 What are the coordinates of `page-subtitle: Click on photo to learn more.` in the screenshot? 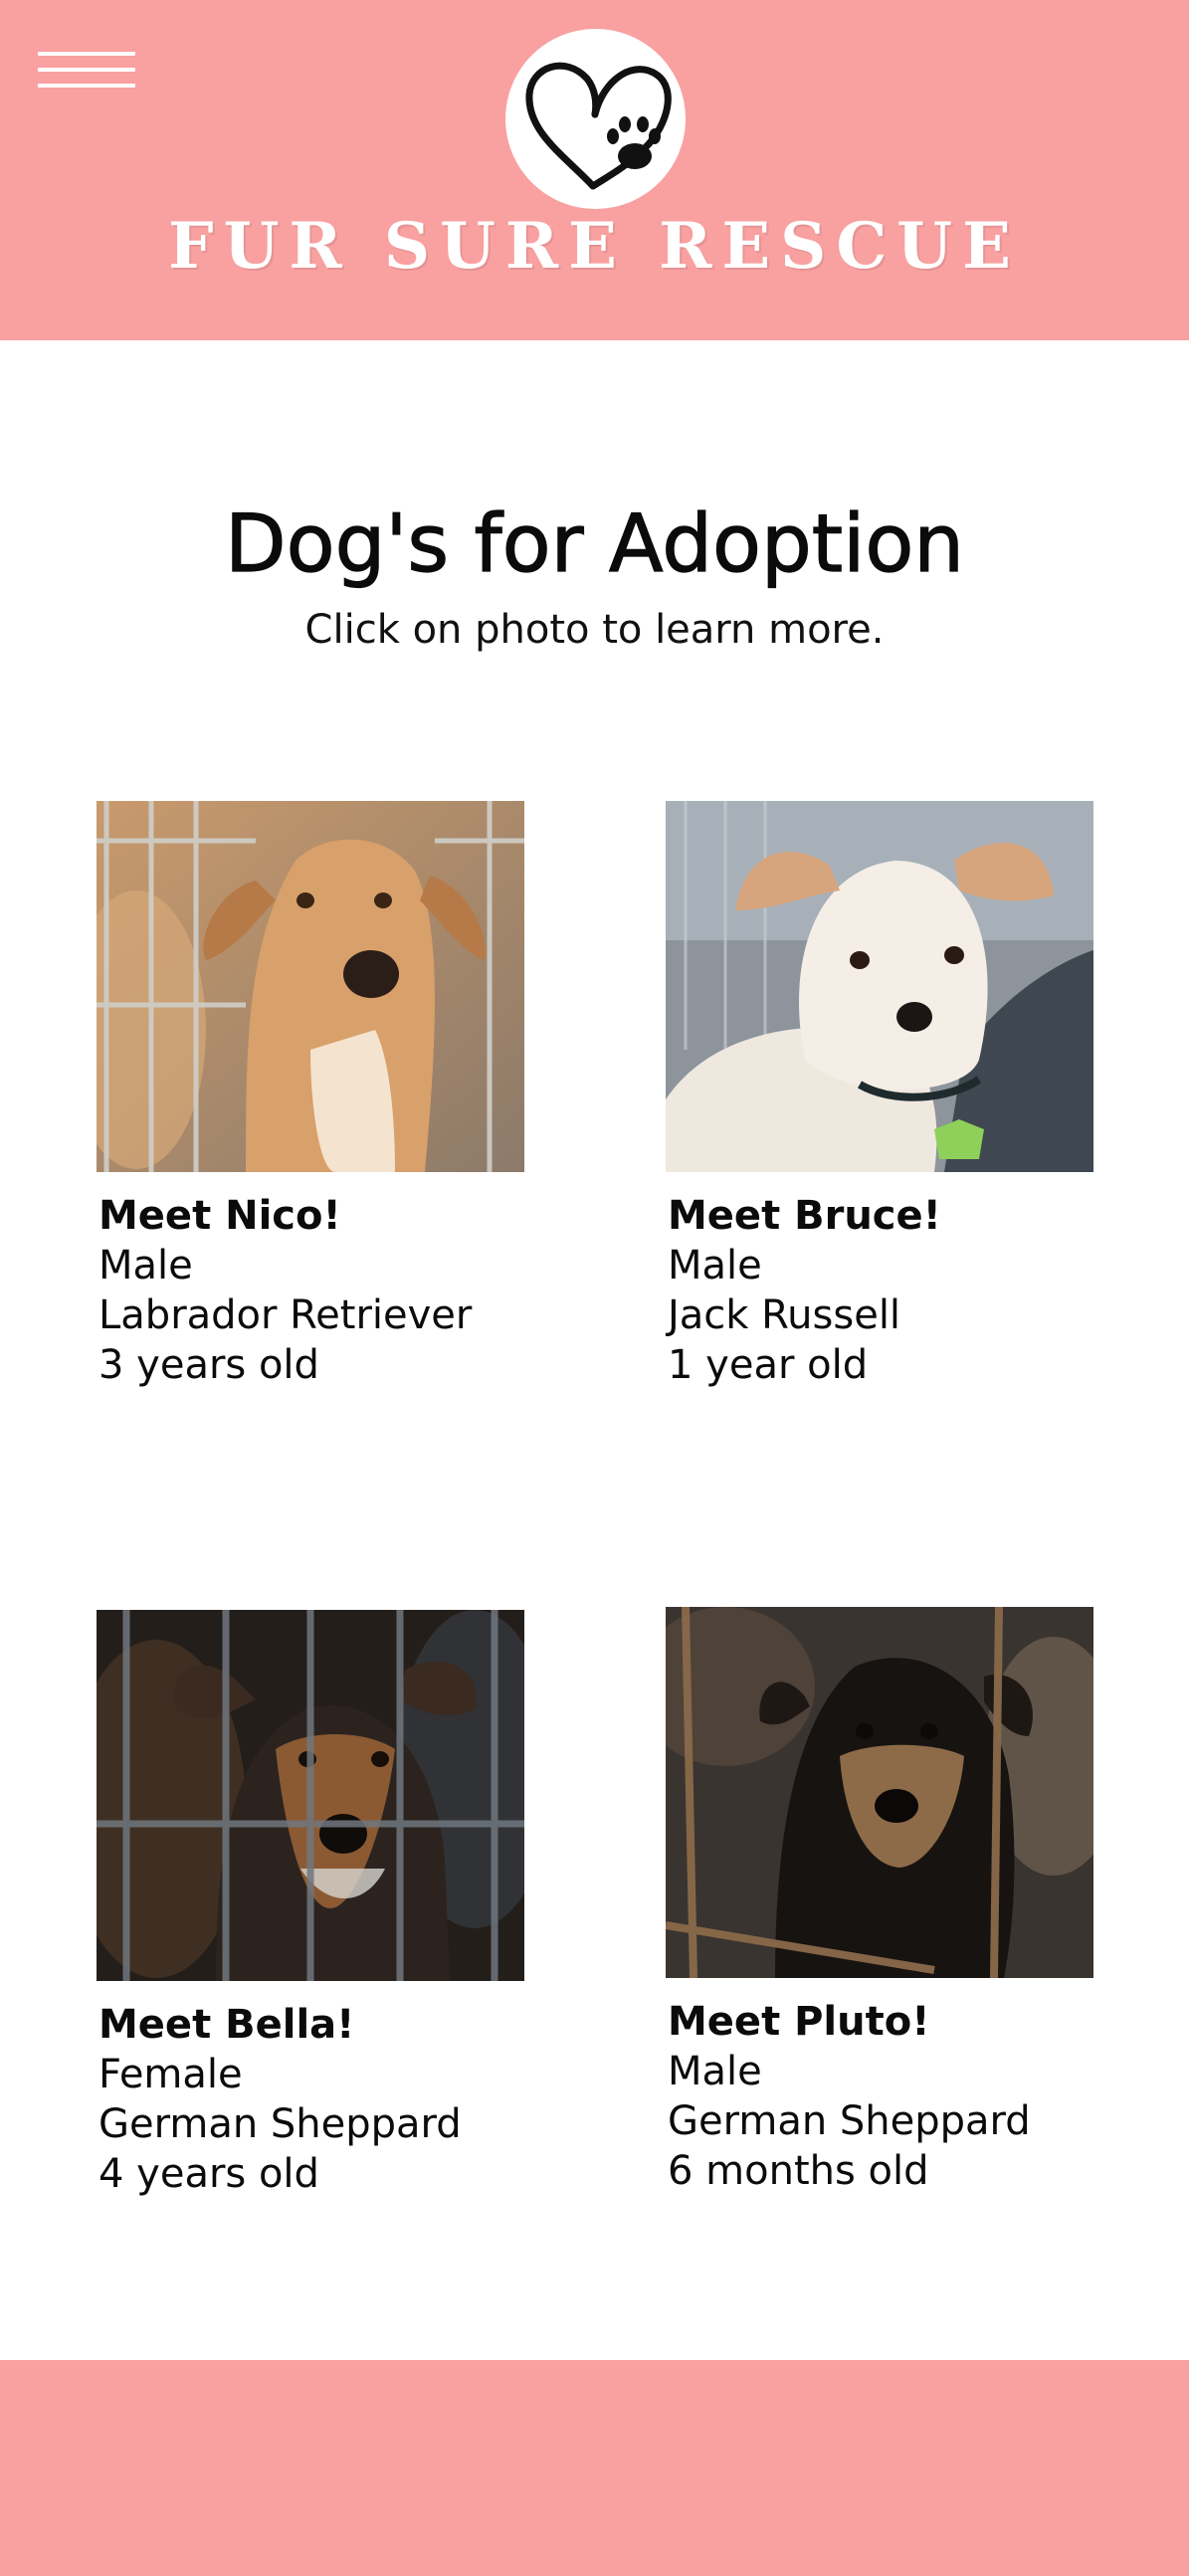 It's located at (594, 630).